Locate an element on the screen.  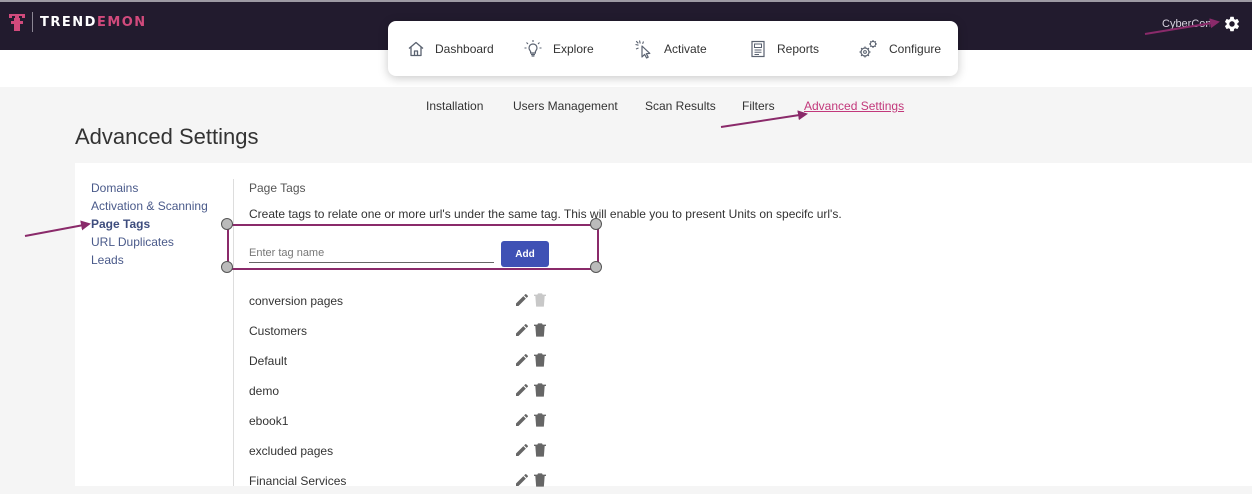
nav-activate: Activate is located at coordinates (670, 48).